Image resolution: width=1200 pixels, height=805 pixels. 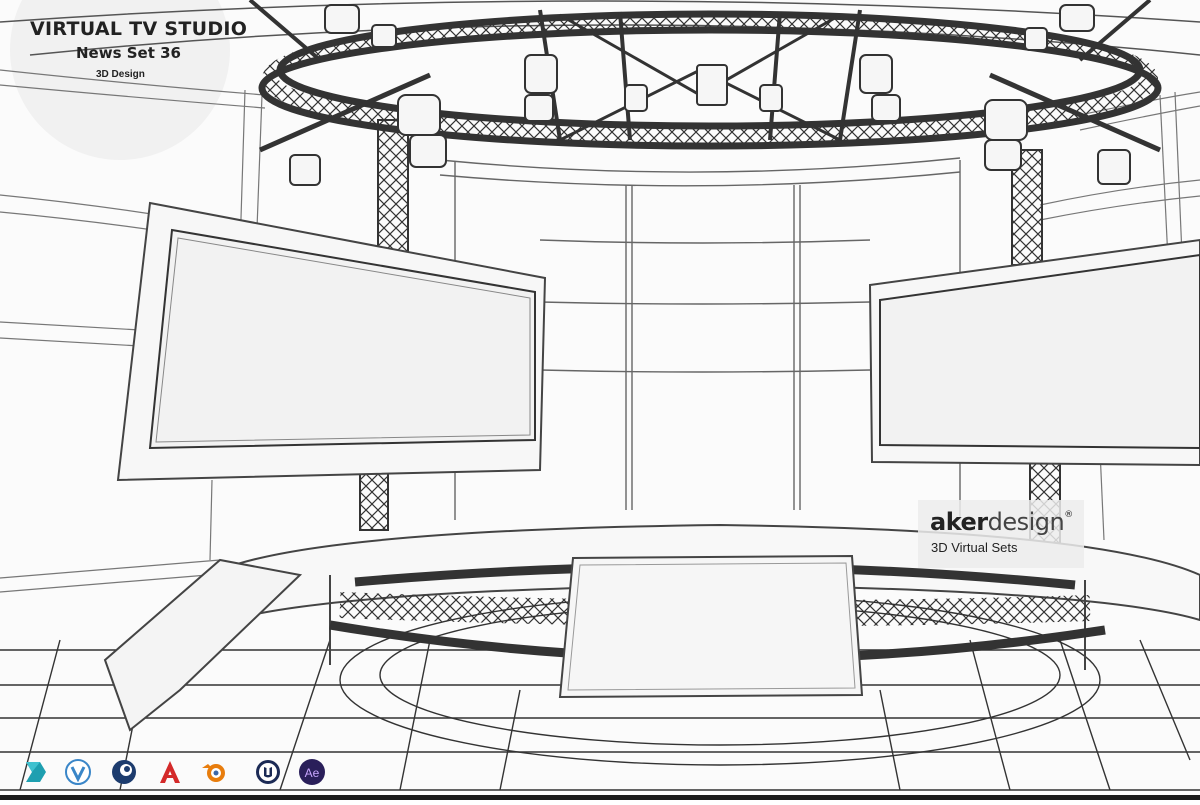 I want to click on 3ds-max-icon, so click(x=36, y=772).